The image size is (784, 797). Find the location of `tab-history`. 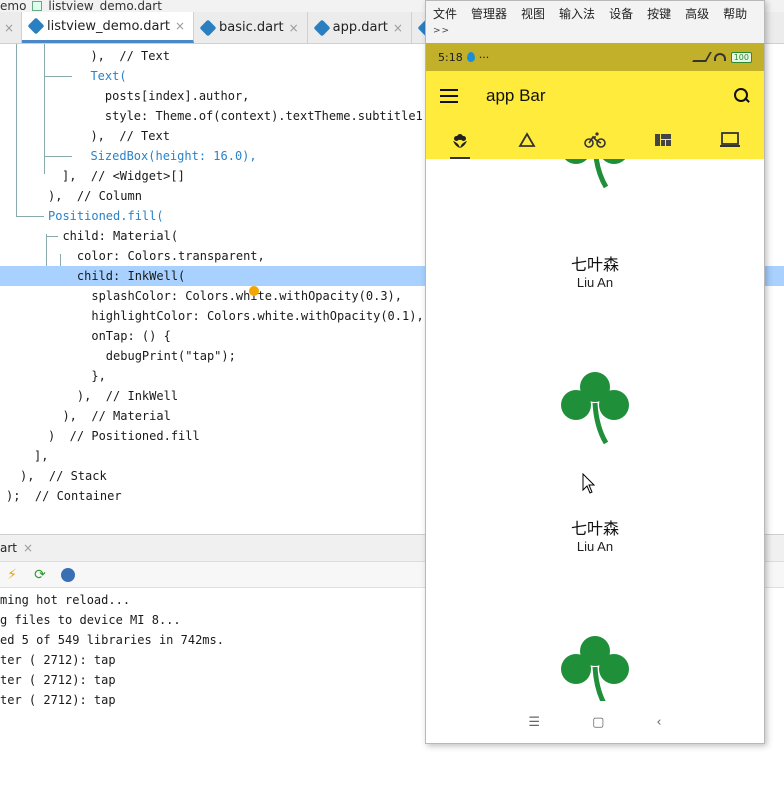

tab-history is located at coordinates (528, 140).